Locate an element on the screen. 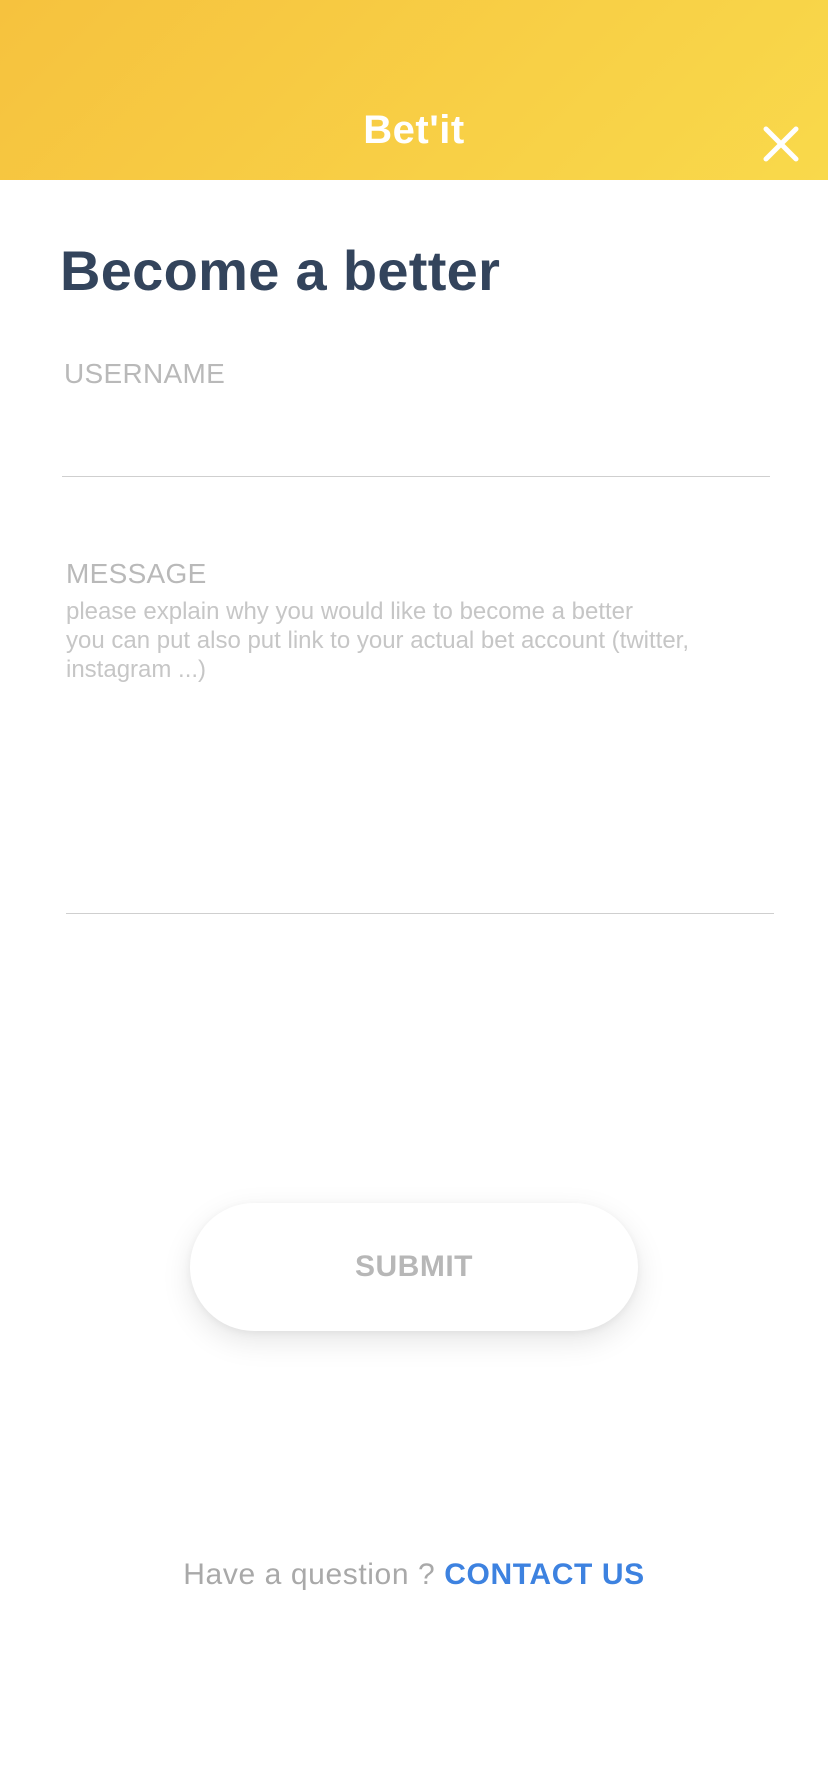  submit-button: SUBMIT is located at coordinates (414, 1267).